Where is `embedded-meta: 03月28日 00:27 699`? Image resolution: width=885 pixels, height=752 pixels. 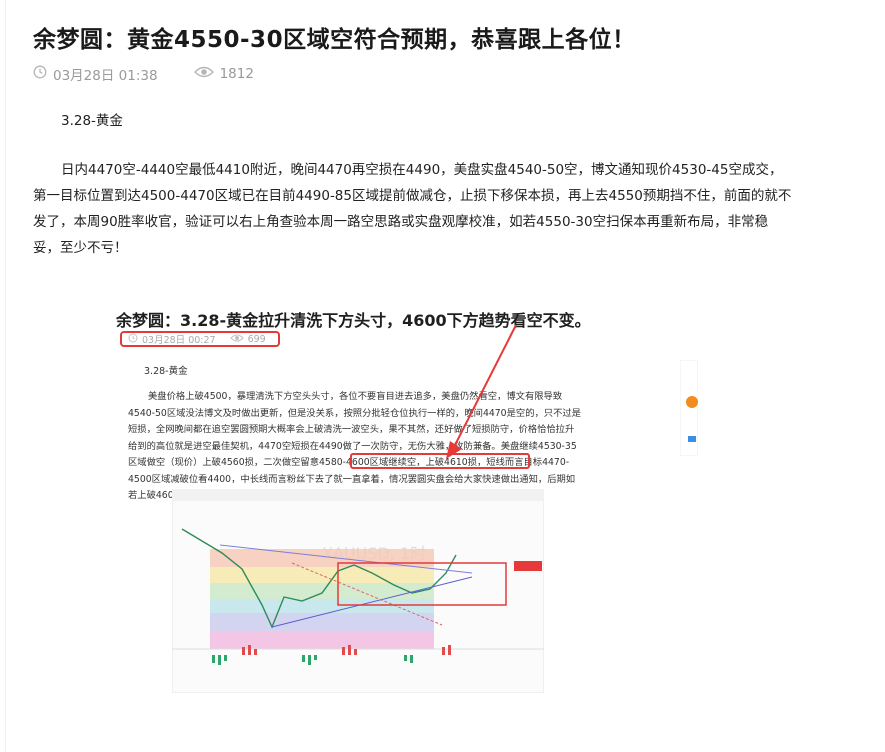 embedded-meta: 03月28日 00:27 699 is located at coordinates (200, 339).